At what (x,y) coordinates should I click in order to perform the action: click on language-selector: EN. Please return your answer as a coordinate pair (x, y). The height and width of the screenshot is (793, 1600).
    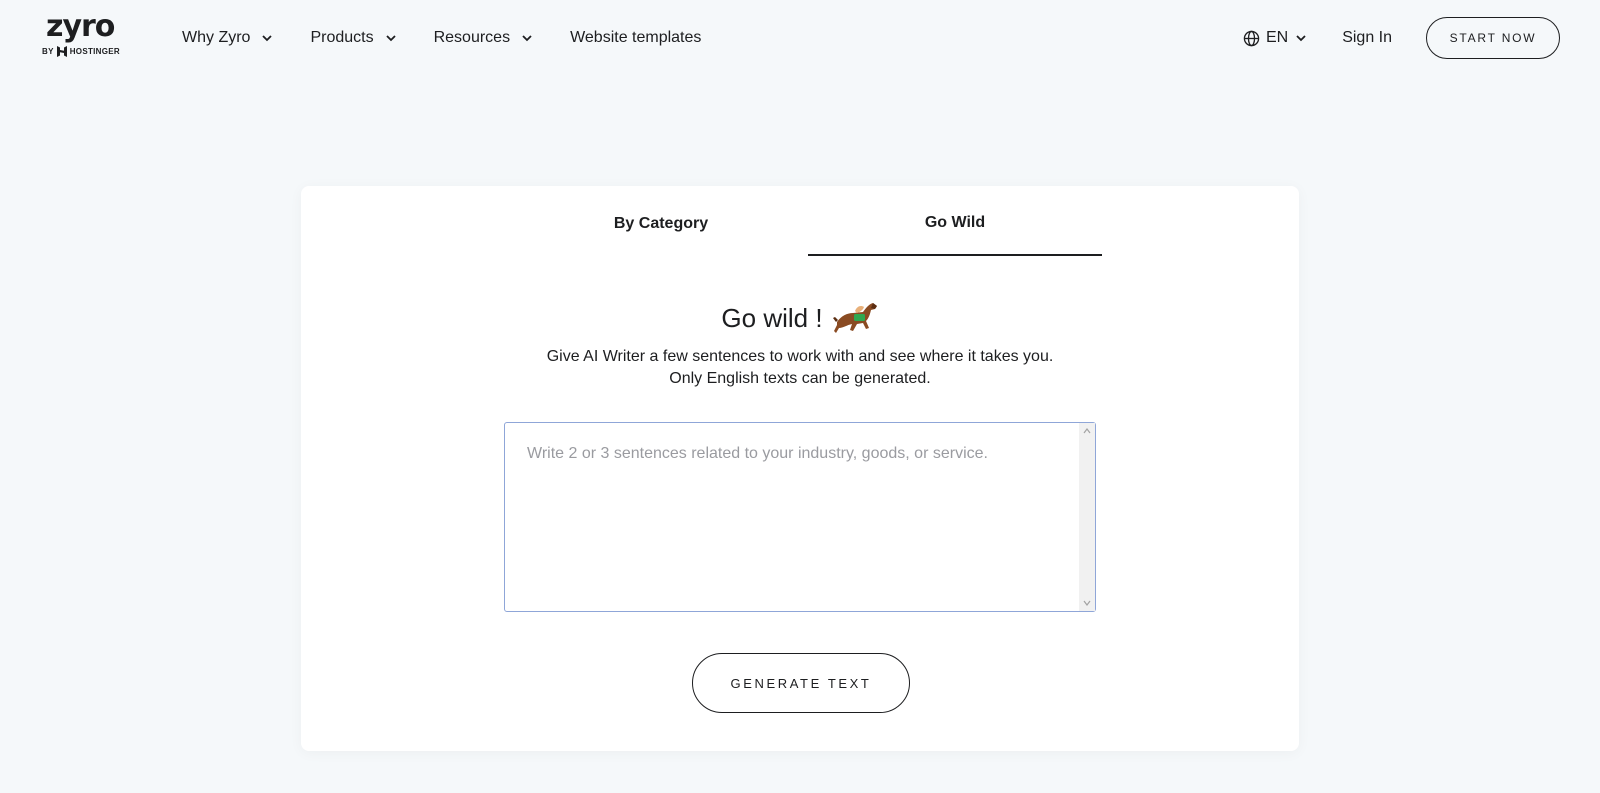
    Looking at the image, I should click on (1275, 38).